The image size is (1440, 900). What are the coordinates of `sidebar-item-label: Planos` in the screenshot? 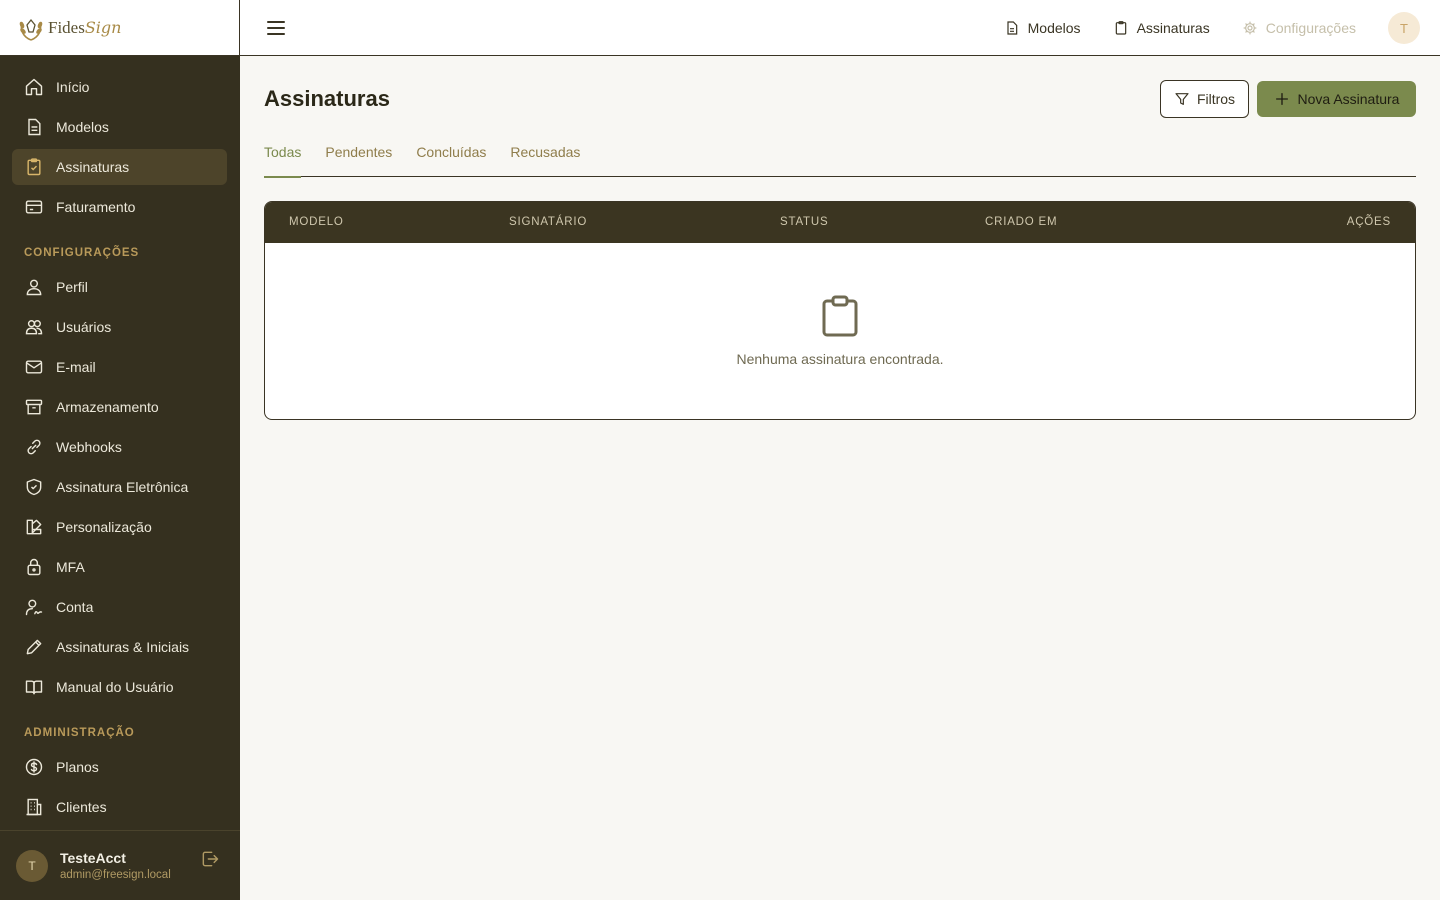 It's located at (77, 767).